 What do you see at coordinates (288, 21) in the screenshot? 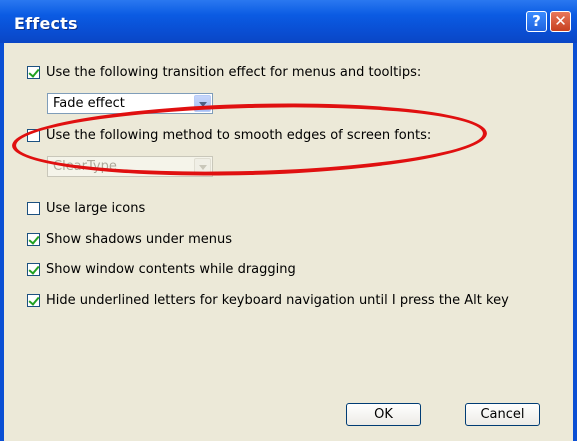
I see `title-bar: Effects ? ✕` at bounding box center [288, 21].